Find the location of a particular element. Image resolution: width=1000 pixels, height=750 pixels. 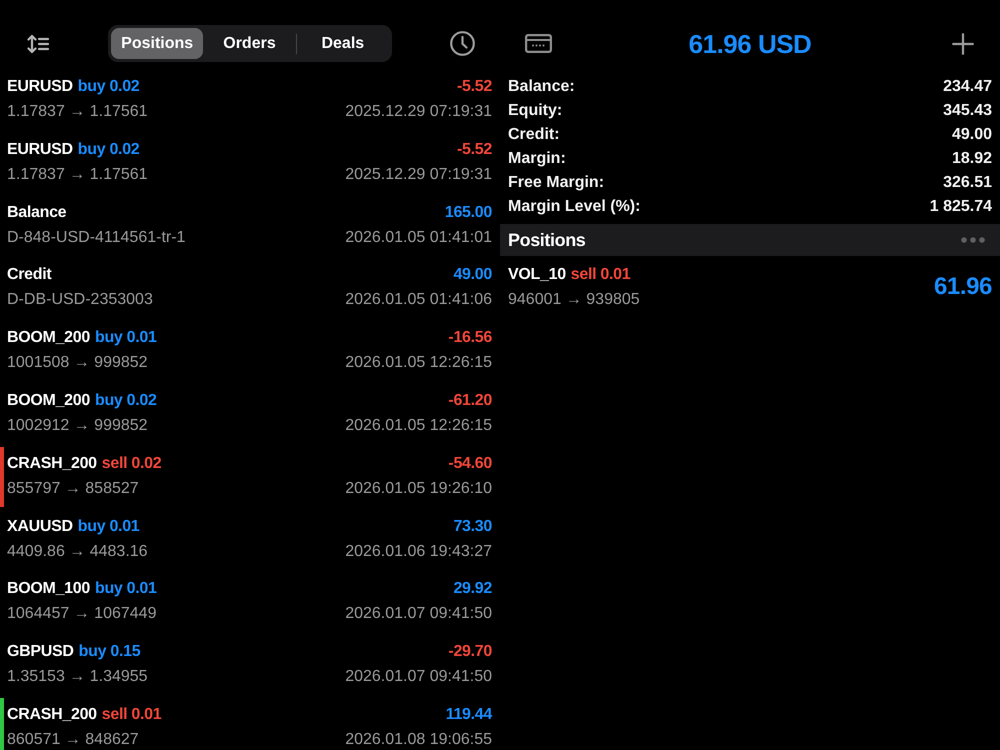

card-icon is located at coordinates (538, 43).